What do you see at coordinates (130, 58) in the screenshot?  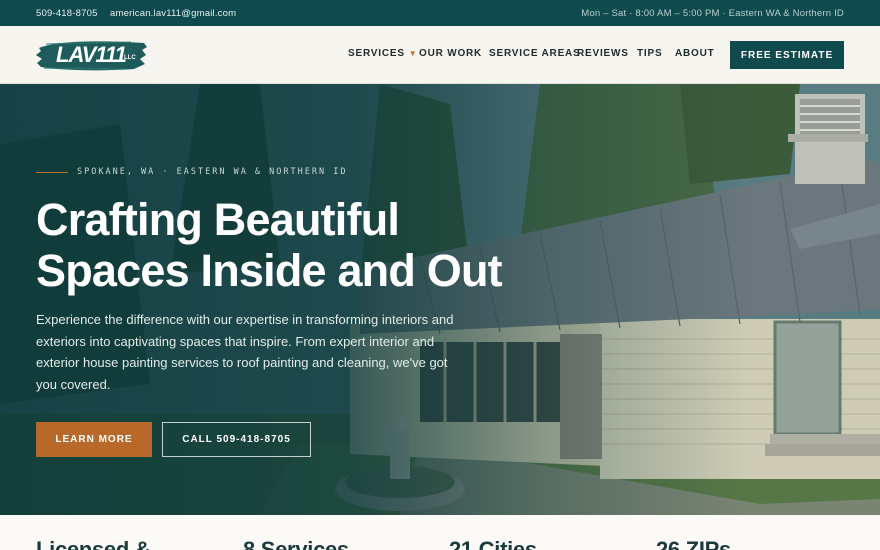 I see `logo-suffix: LLC` at bounding box center [130, 58].